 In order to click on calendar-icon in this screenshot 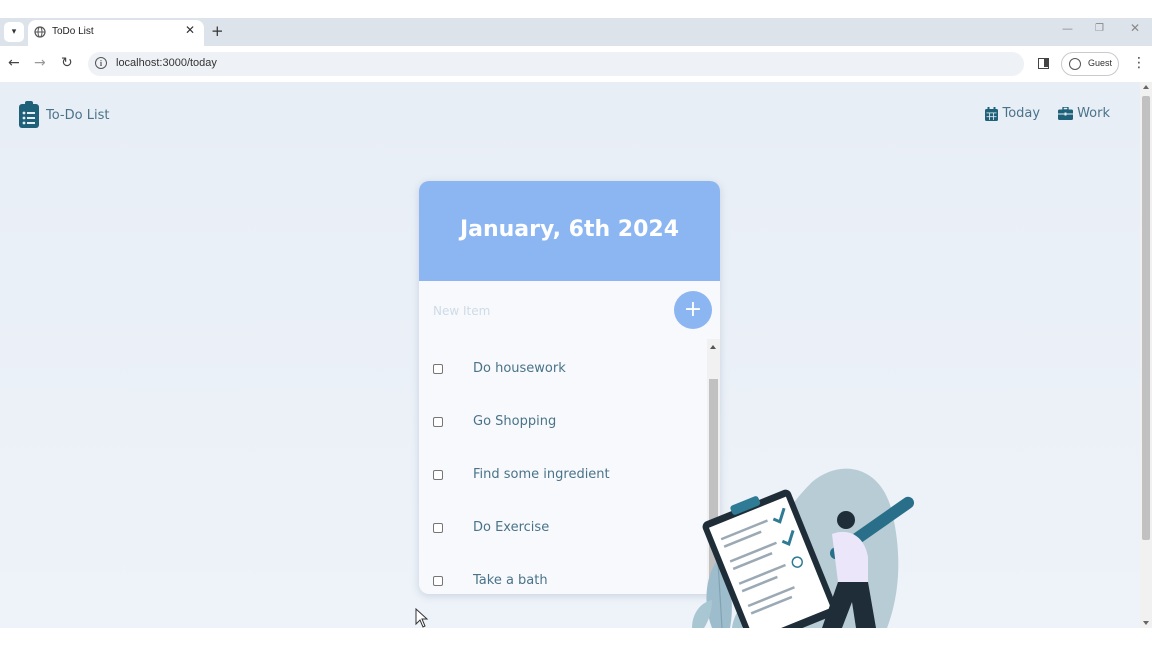, I will do `click(992, 113)`.